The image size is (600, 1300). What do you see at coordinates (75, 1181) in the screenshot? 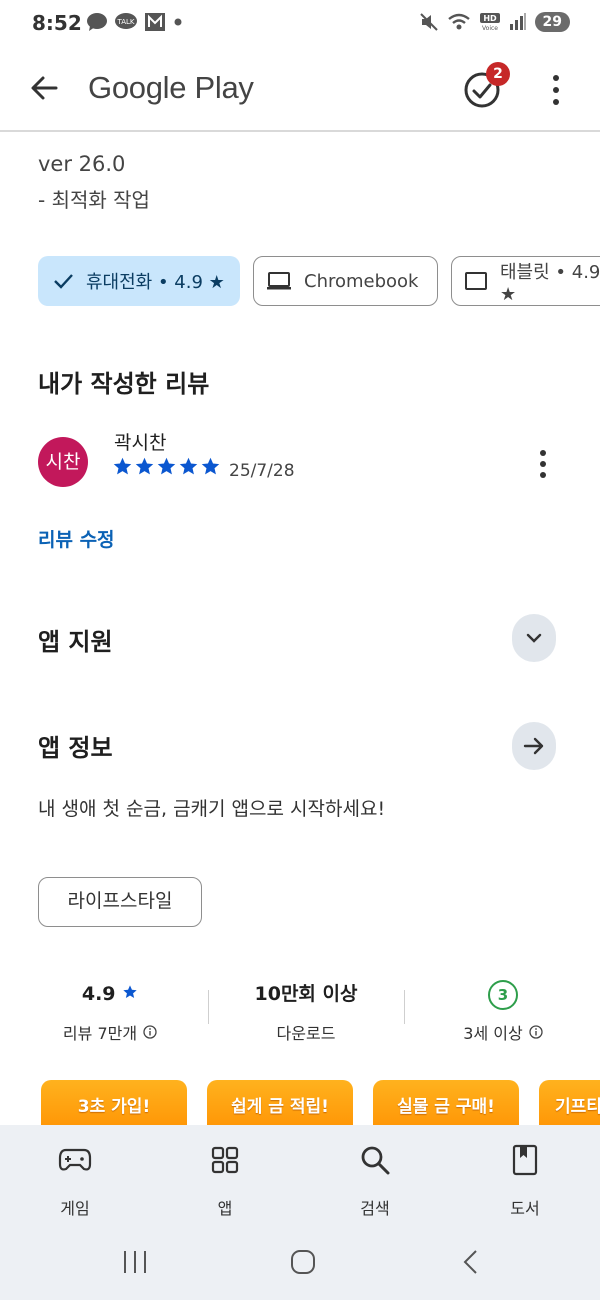
I see `nav-games: 게임` at bounding box center [75, 1181].